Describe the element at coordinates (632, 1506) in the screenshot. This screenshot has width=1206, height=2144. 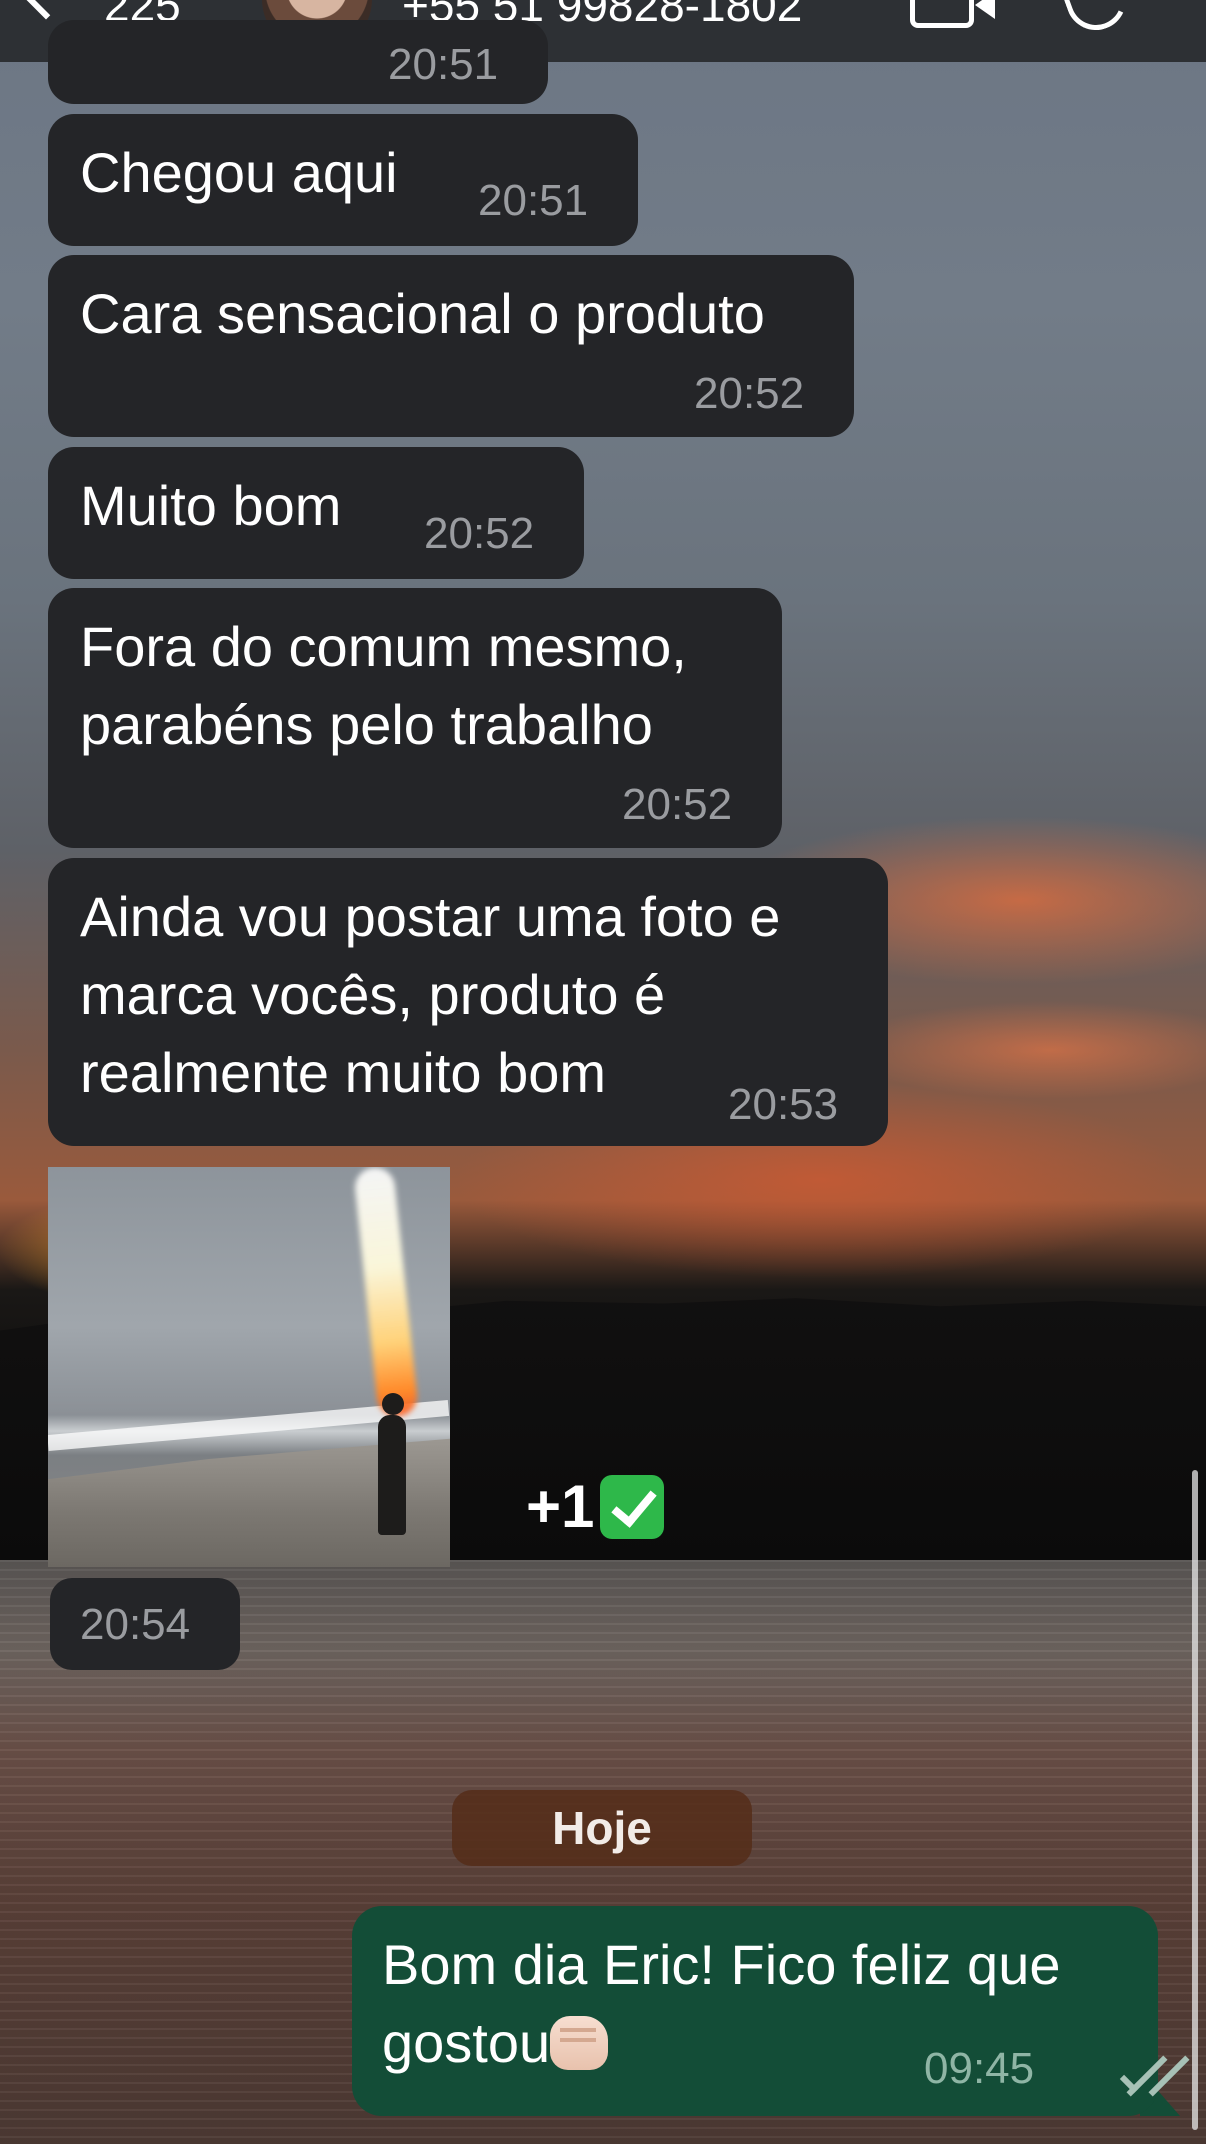
I see `check-mark-emoji` at that location.